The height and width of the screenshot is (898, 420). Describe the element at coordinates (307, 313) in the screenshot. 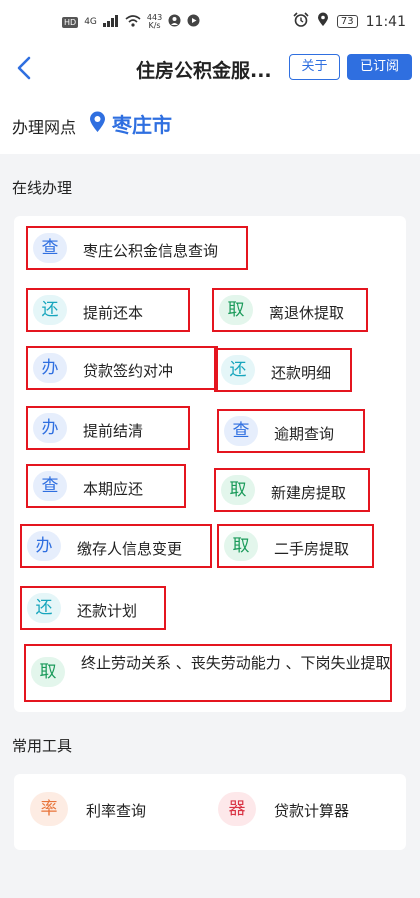

I see `service-label: 离退休提取` at that location.